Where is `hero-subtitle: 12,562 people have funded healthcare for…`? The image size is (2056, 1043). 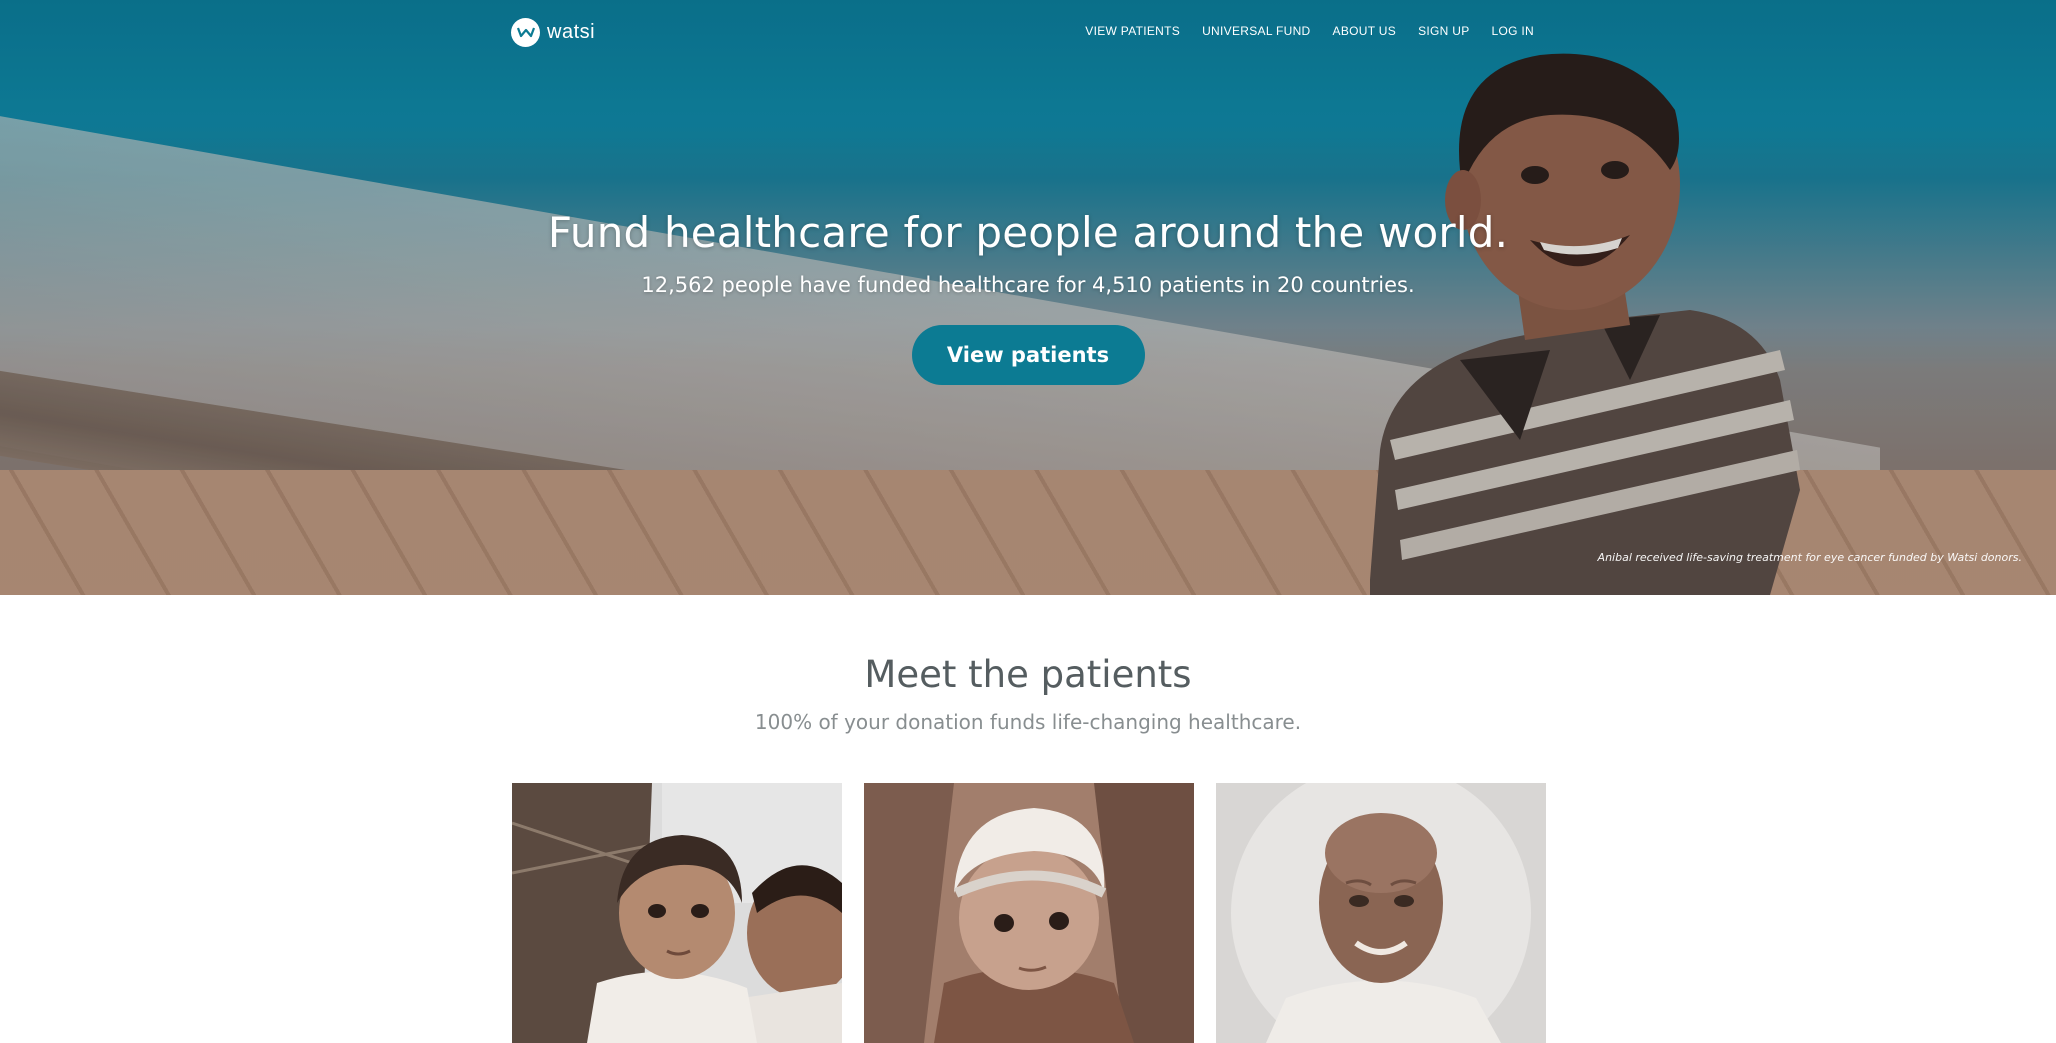
hero-subtitle: 12,562 people have funded healthcare for… is located at coordinates (1028, 285).